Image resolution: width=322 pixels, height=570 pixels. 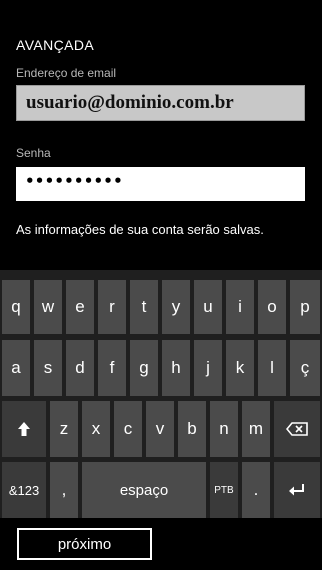 I want to click on key-h: h, so click(x=176, y=368).